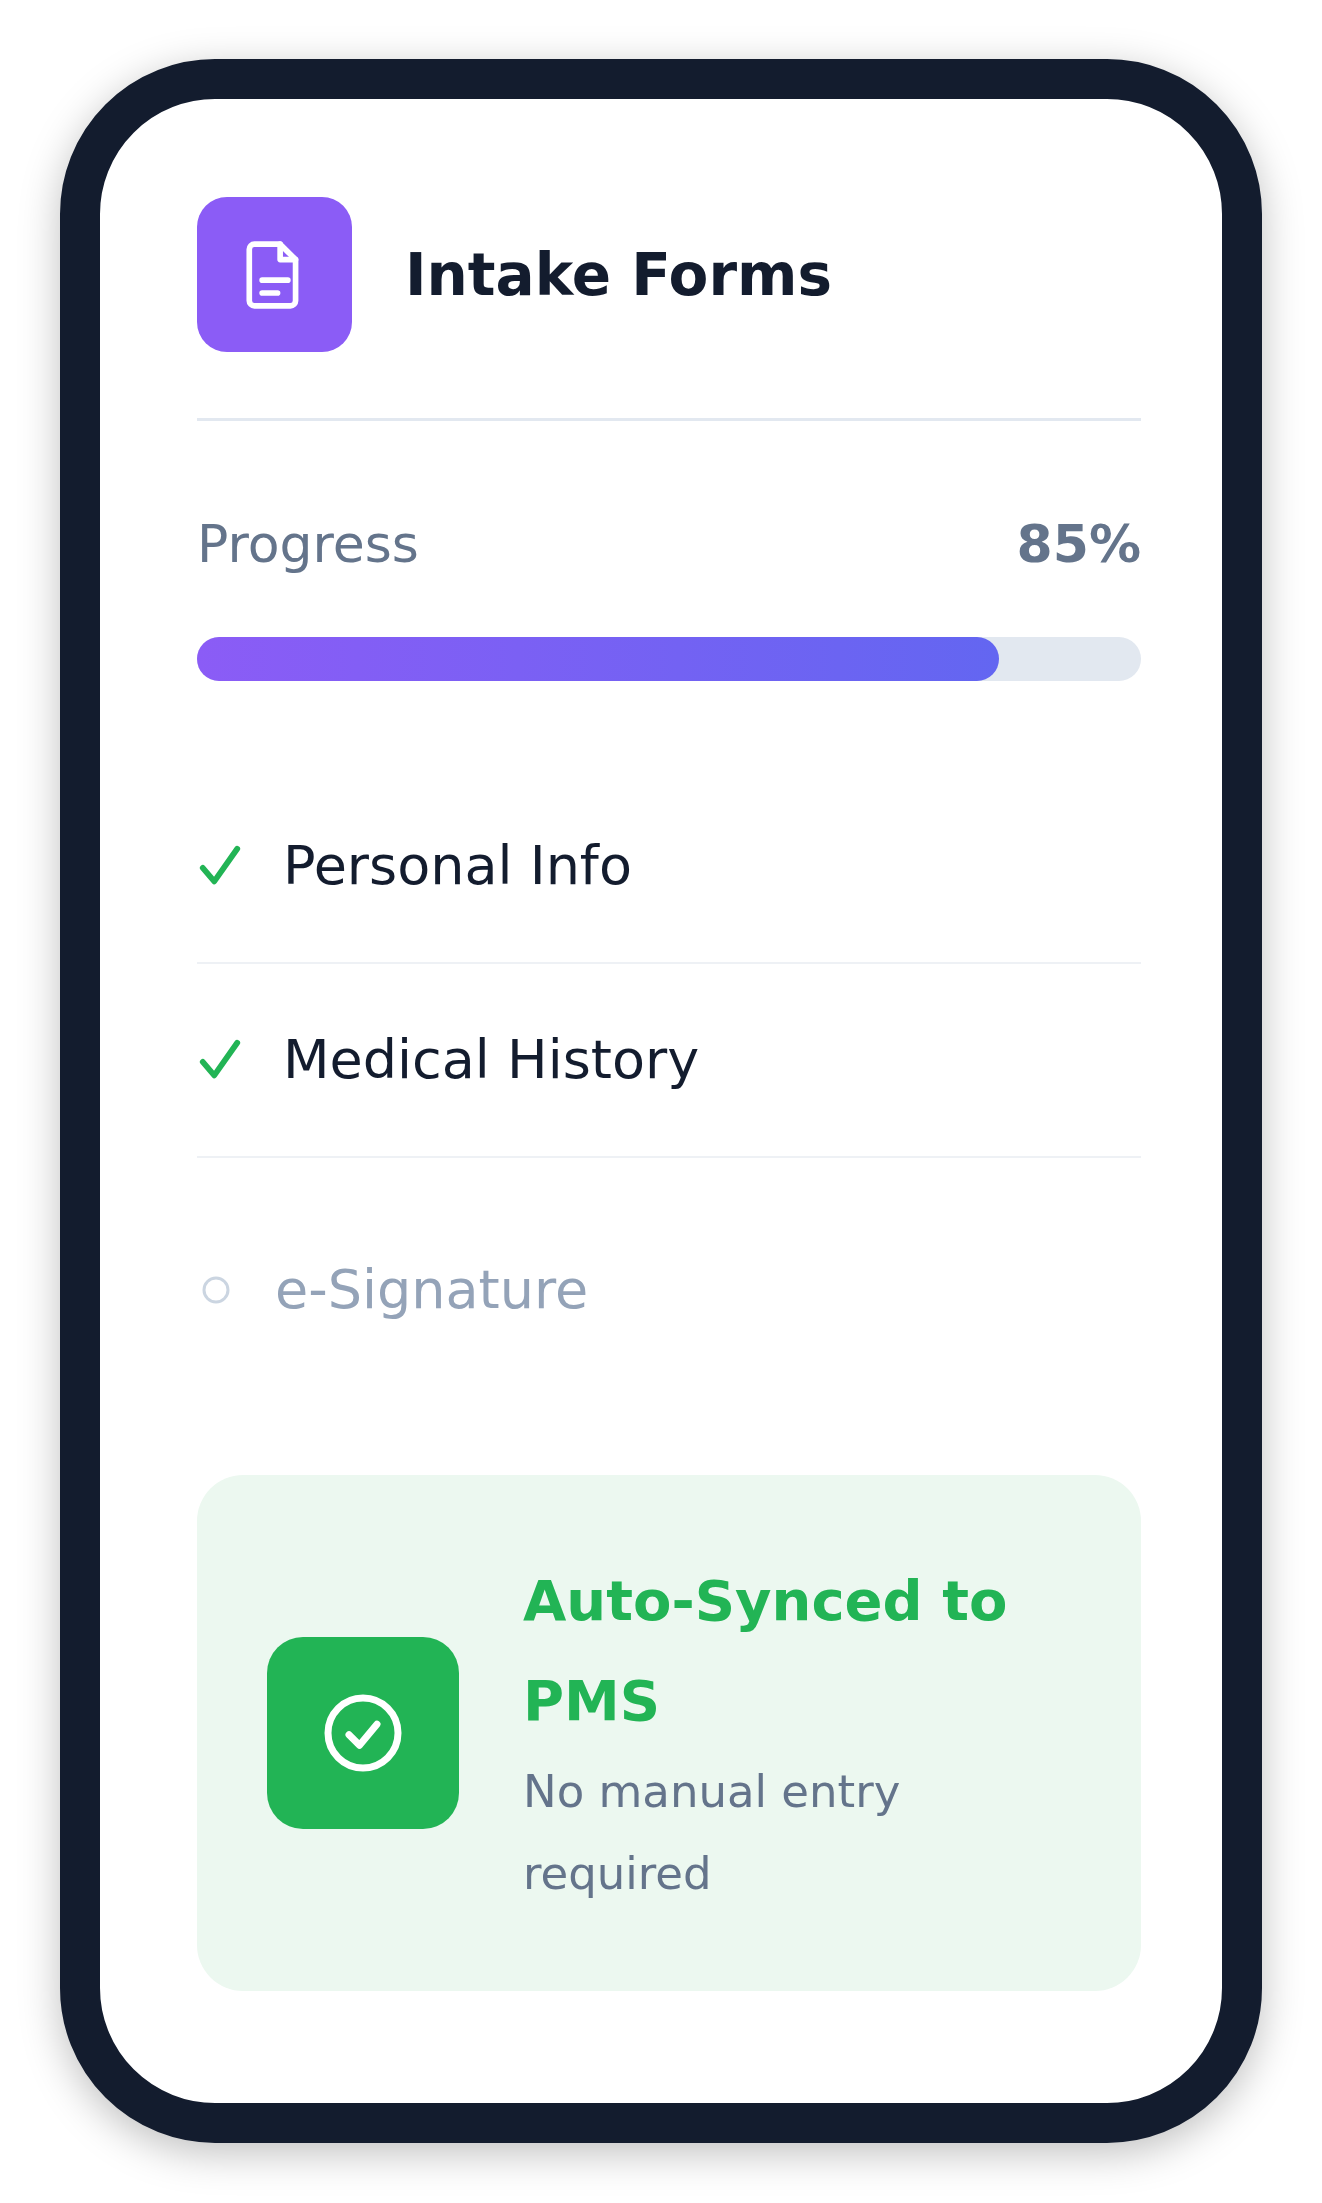 The image size is (1322, 2203). Describe the element at coordinates (457, 866) in the screenshot. I see `step-label: Personal Info` at that location.